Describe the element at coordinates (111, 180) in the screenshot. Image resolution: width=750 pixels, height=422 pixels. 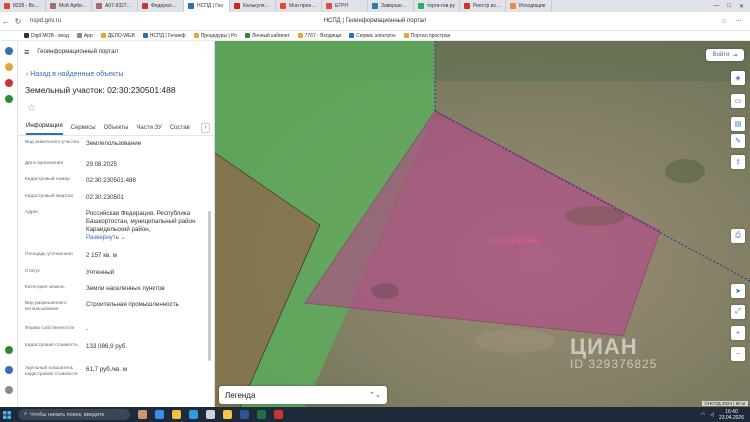
I see `info-row-value-text: 02:30:230501:488` at that location.